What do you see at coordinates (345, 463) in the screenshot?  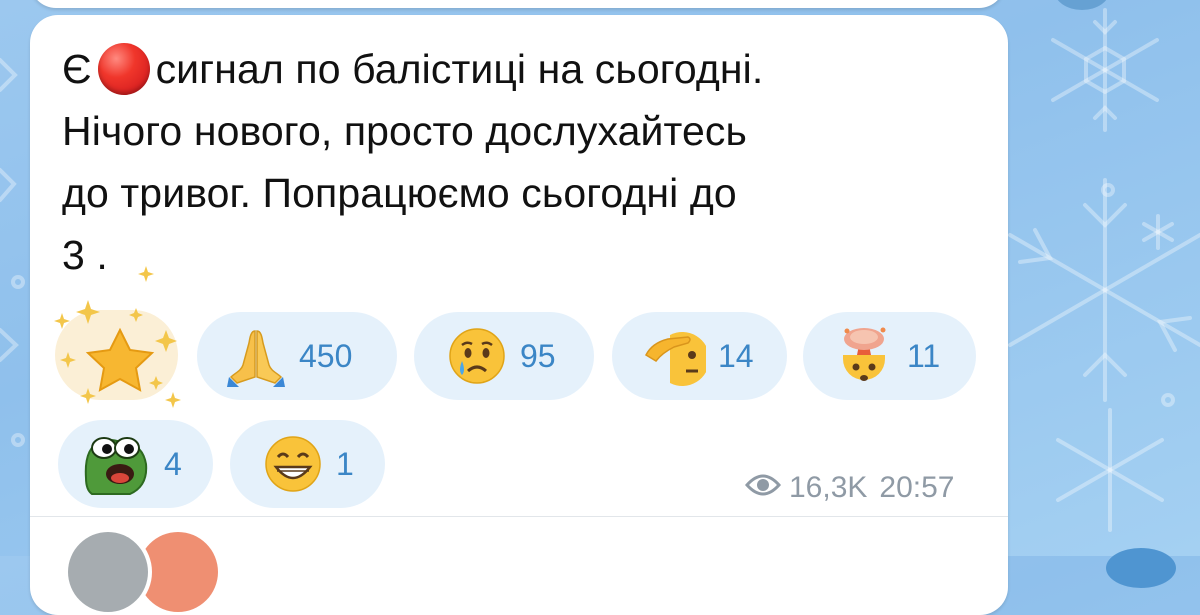 I see `reaction-grin-count: 1` at bounding box center [345, 463].